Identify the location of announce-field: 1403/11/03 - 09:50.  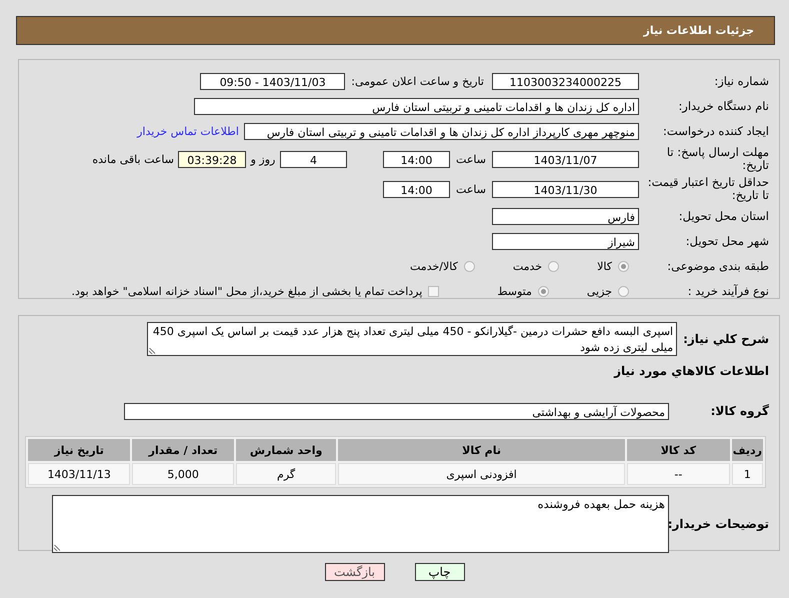
(273, 81).